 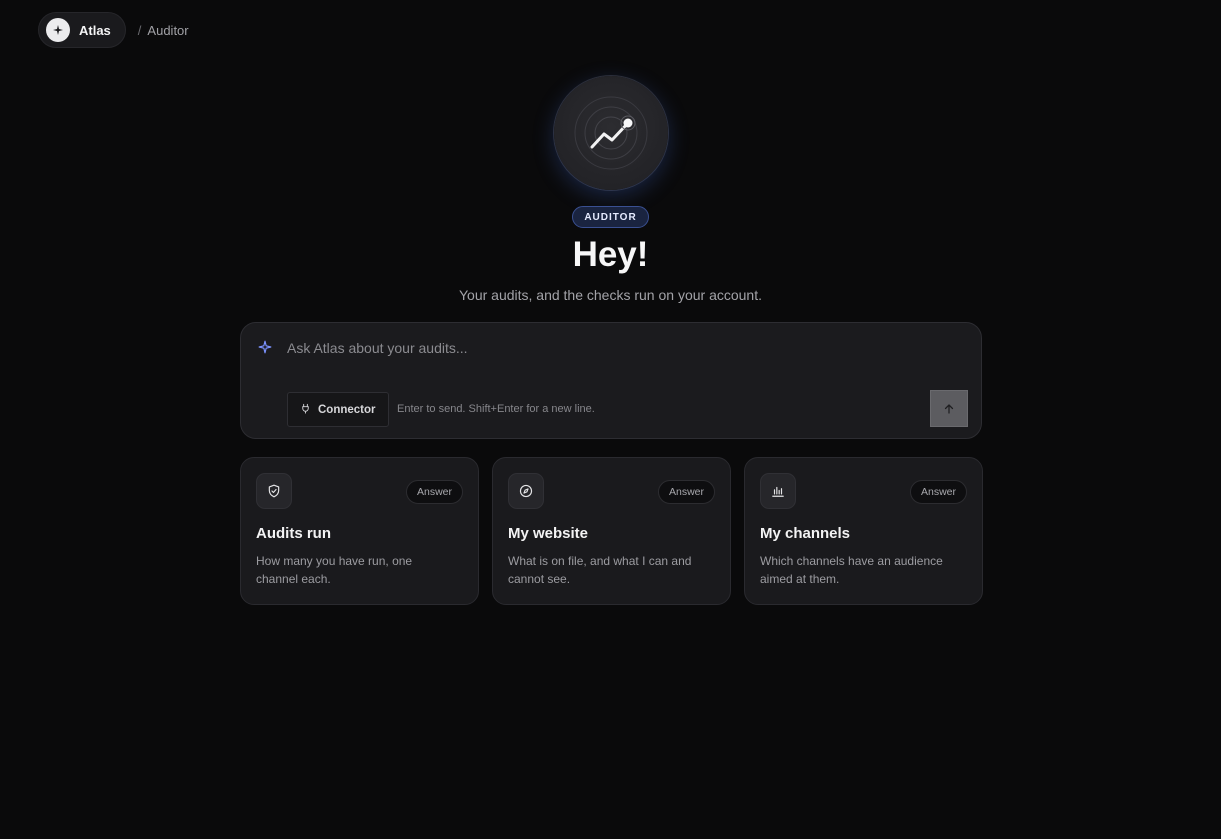 I want to click on card-title: Audits run, so click(x=293, y=533).